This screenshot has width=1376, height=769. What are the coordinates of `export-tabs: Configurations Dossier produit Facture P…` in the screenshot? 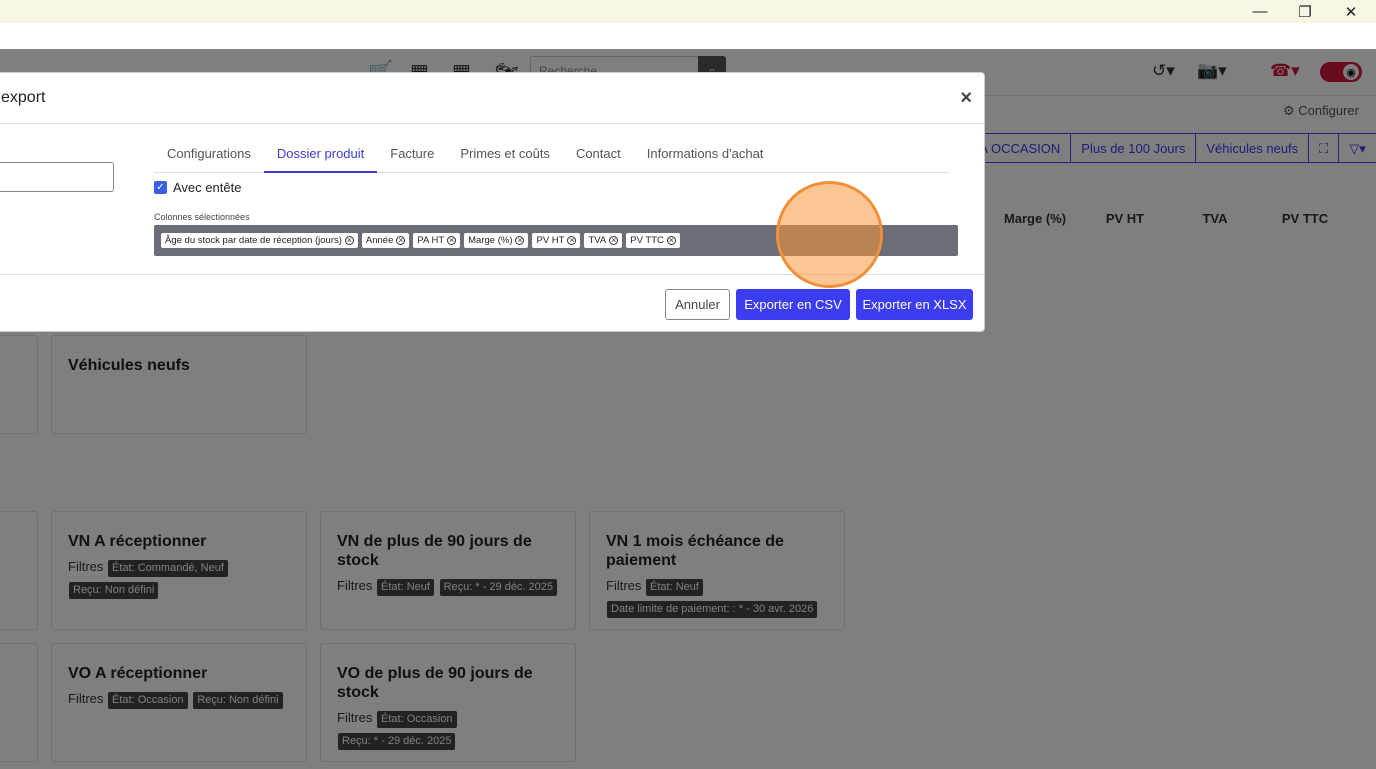 It's located at (551, 153).